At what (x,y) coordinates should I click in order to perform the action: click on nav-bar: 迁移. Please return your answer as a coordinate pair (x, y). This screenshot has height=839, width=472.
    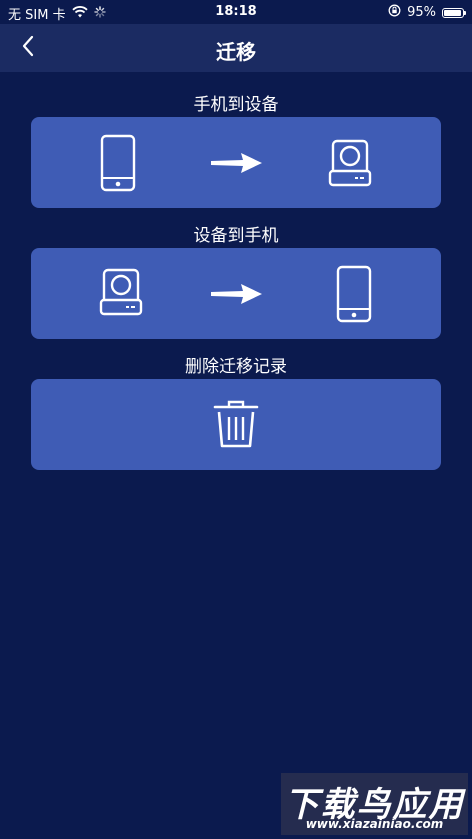
    Looking at the image, I should click on (236, 48).